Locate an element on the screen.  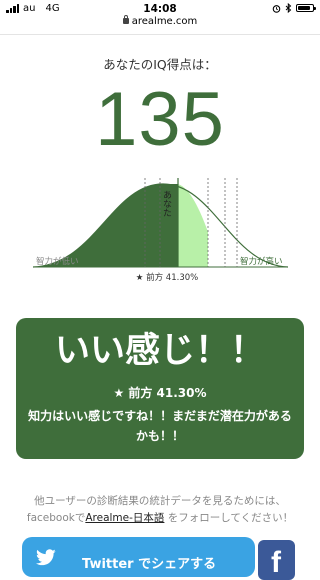
bluetooth-icon is located at coordinates (288, 8).